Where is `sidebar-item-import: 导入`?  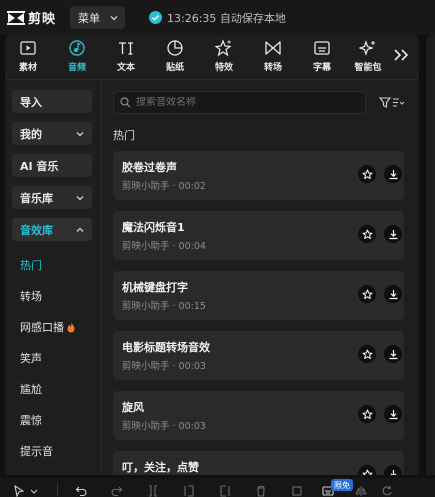 sidebar-item-import: 导入 is located at coordinates (52, 101).